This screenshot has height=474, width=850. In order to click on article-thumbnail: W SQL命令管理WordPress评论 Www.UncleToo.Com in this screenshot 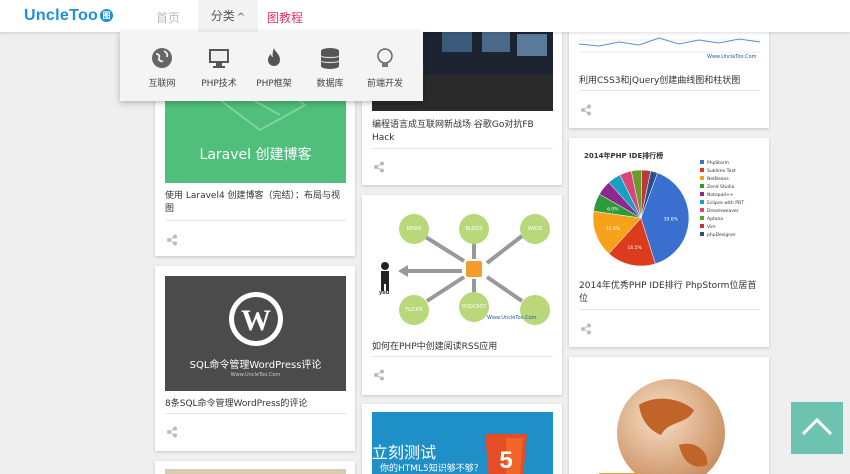, I will do `click(255, 333)`.